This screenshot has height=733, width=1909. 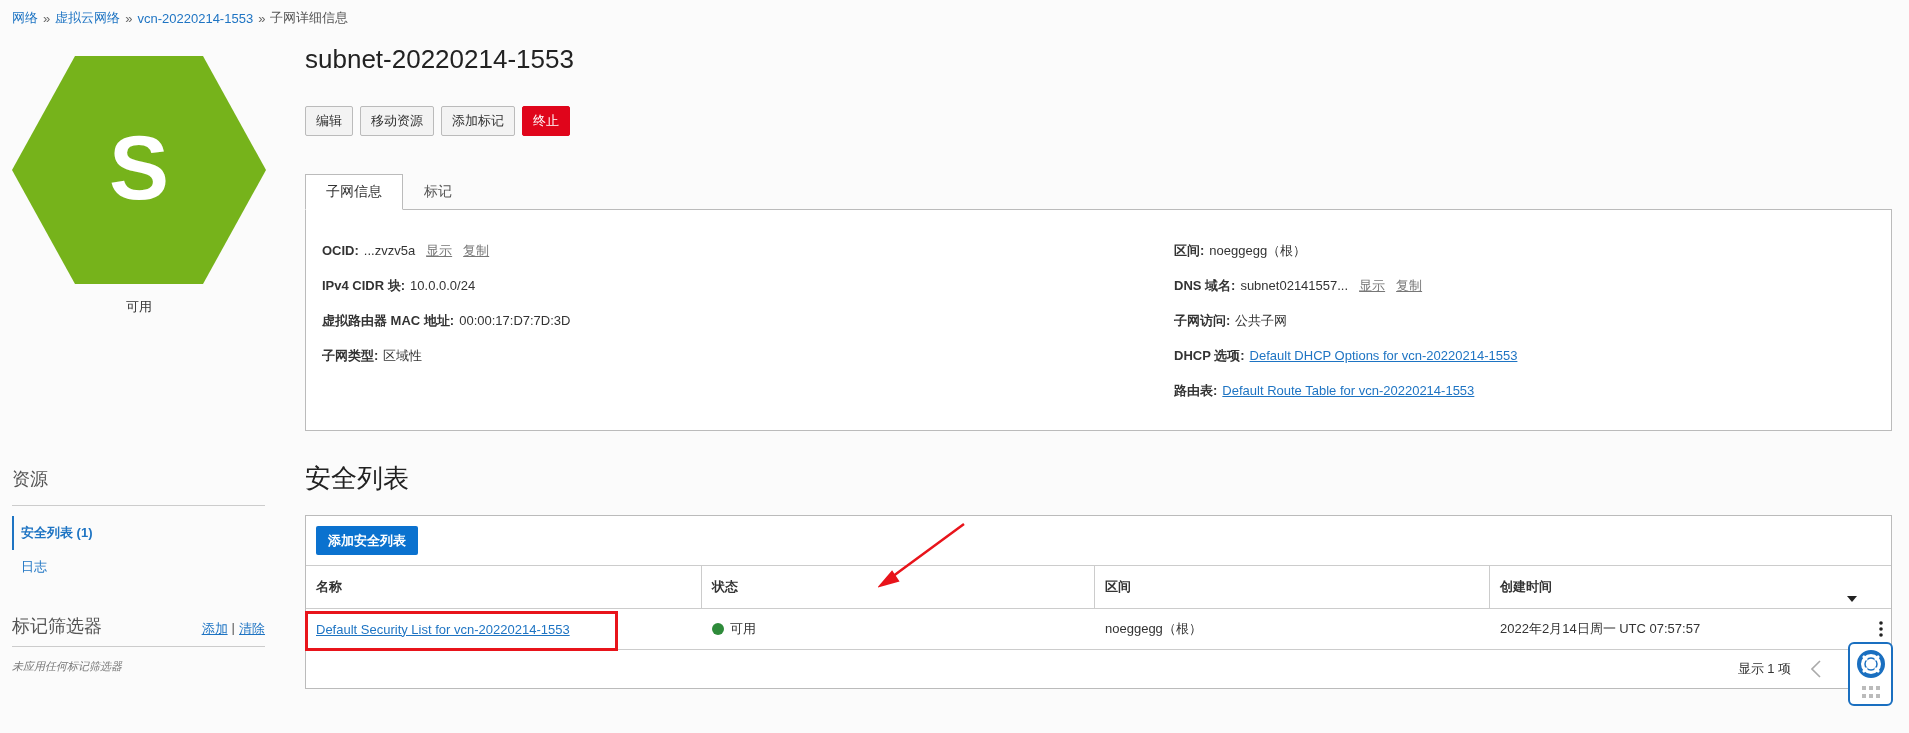 I want to click on detail-label: 路由表:, so click(x=1196, y=391).